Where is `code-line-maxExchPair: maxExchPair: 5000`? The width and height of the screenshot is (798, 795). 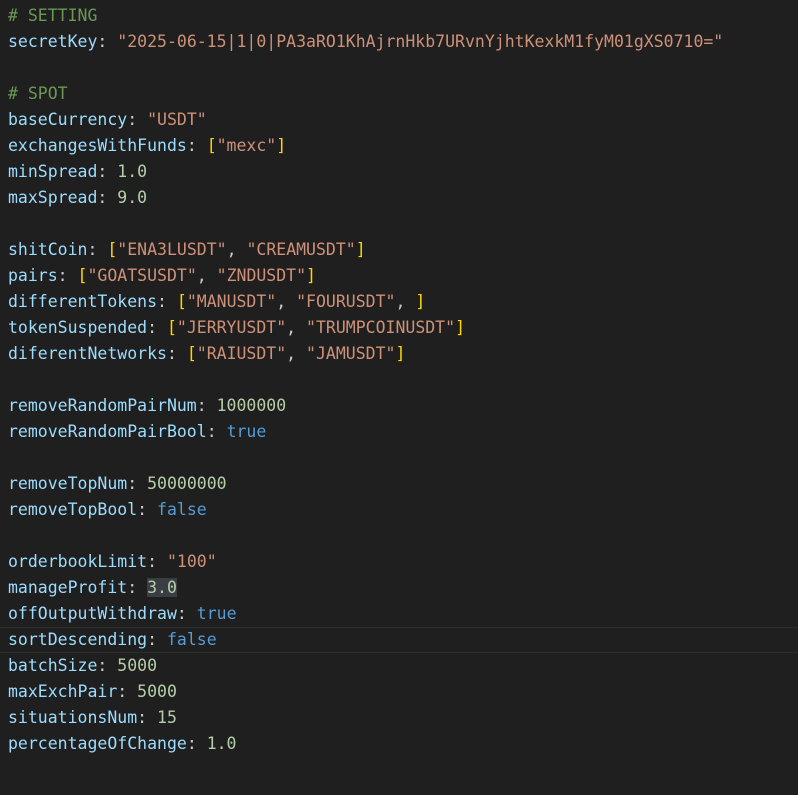
code-line-maxExchPair: maxExchPair: 5000 is located at coordinates (399, 692).